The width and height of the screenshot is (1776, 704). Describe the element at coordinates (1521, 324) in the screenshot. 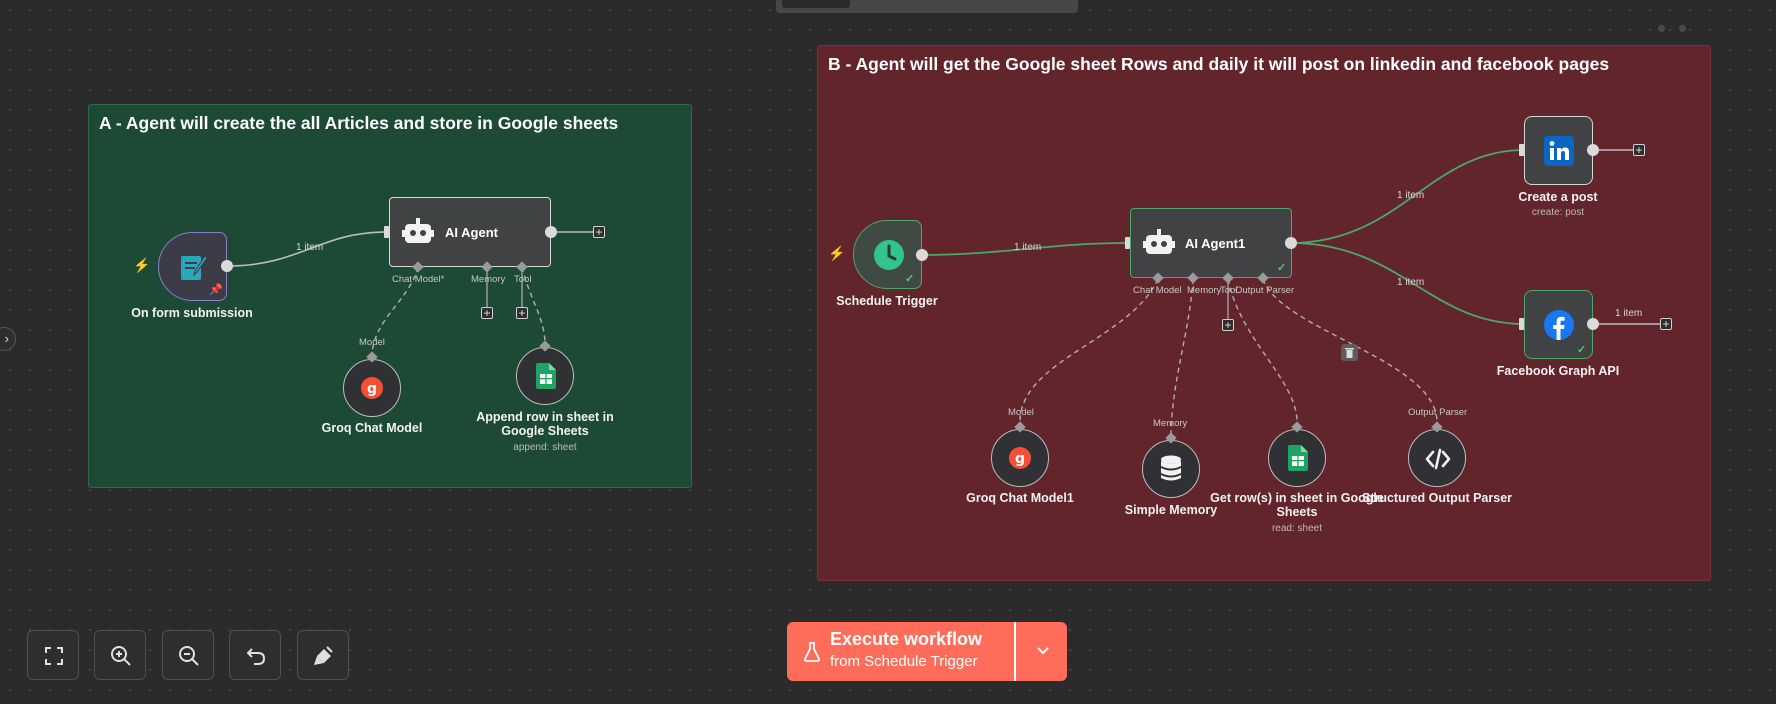

I see `facebook-input-handle` at that location.